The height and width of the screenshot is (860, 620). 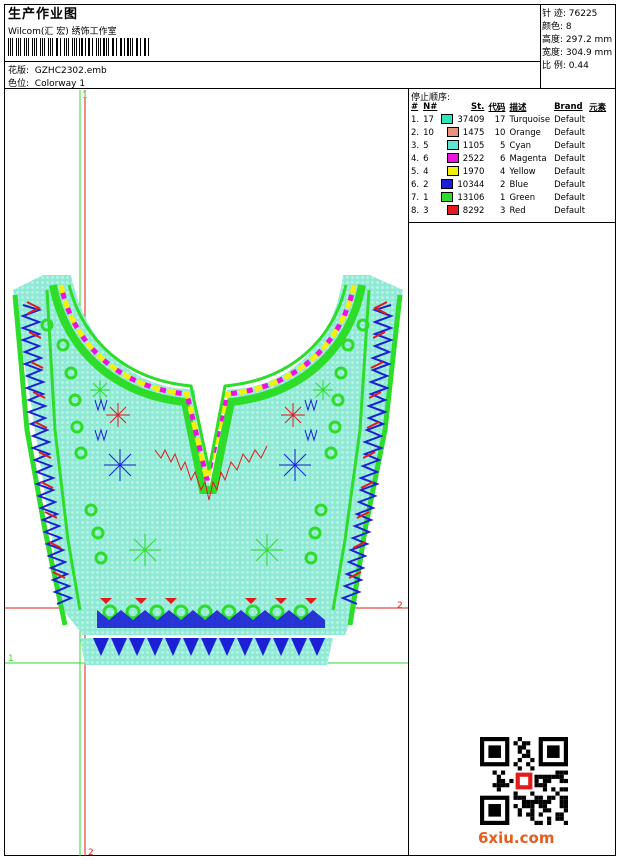 What do you see at coordinates (426, 210) in the screenshot?
I see `cell-n: 3` at bounding box center [426, 210].